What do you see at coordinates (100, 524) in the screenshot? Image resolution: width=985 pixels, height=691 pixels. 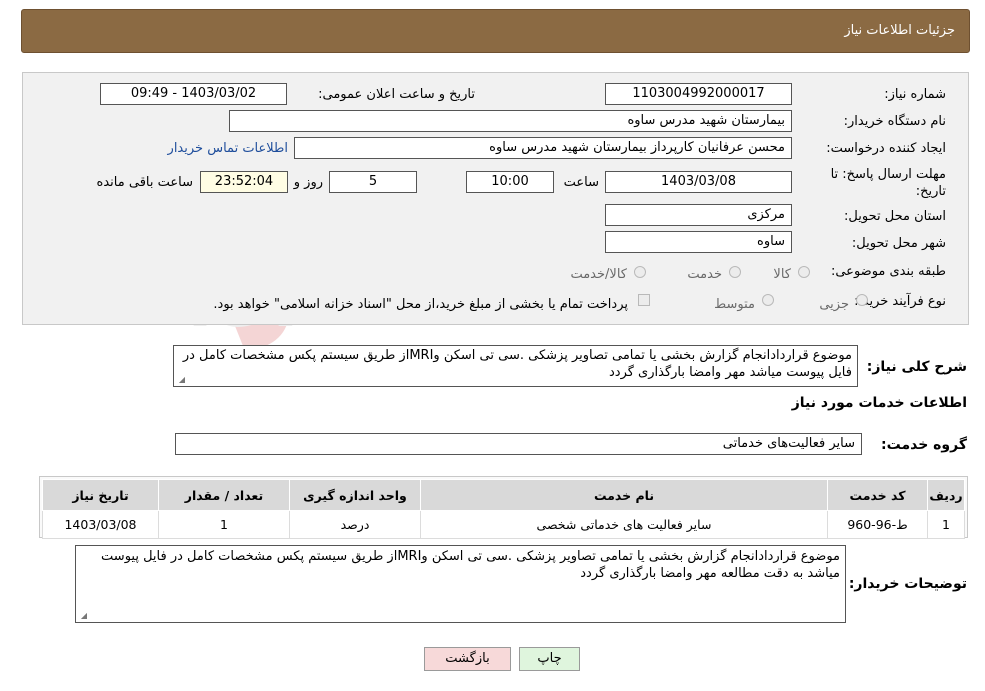 I see `cell-need-date: 1403/03/08` at bounding box center [100, 524].